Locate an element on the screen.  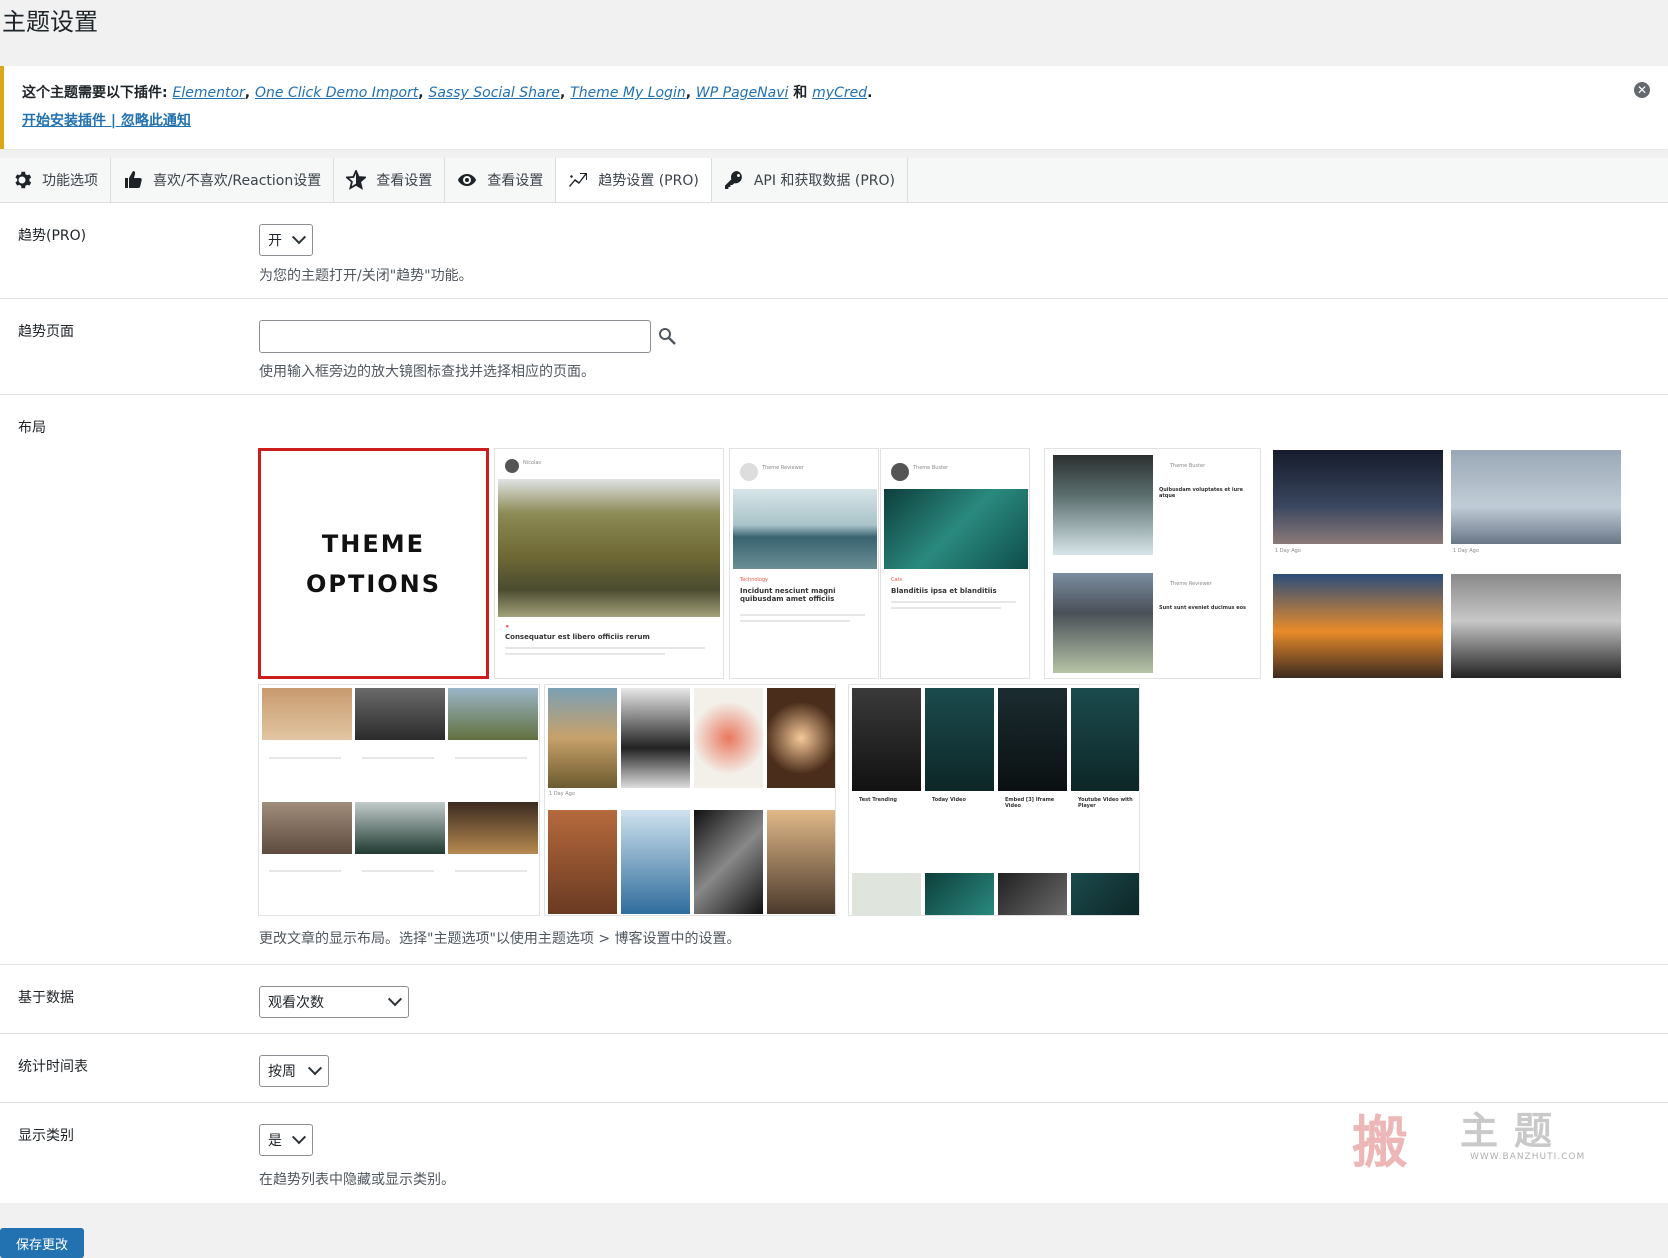
tab-features: 功能选项 is located at coordinates (55, 180).